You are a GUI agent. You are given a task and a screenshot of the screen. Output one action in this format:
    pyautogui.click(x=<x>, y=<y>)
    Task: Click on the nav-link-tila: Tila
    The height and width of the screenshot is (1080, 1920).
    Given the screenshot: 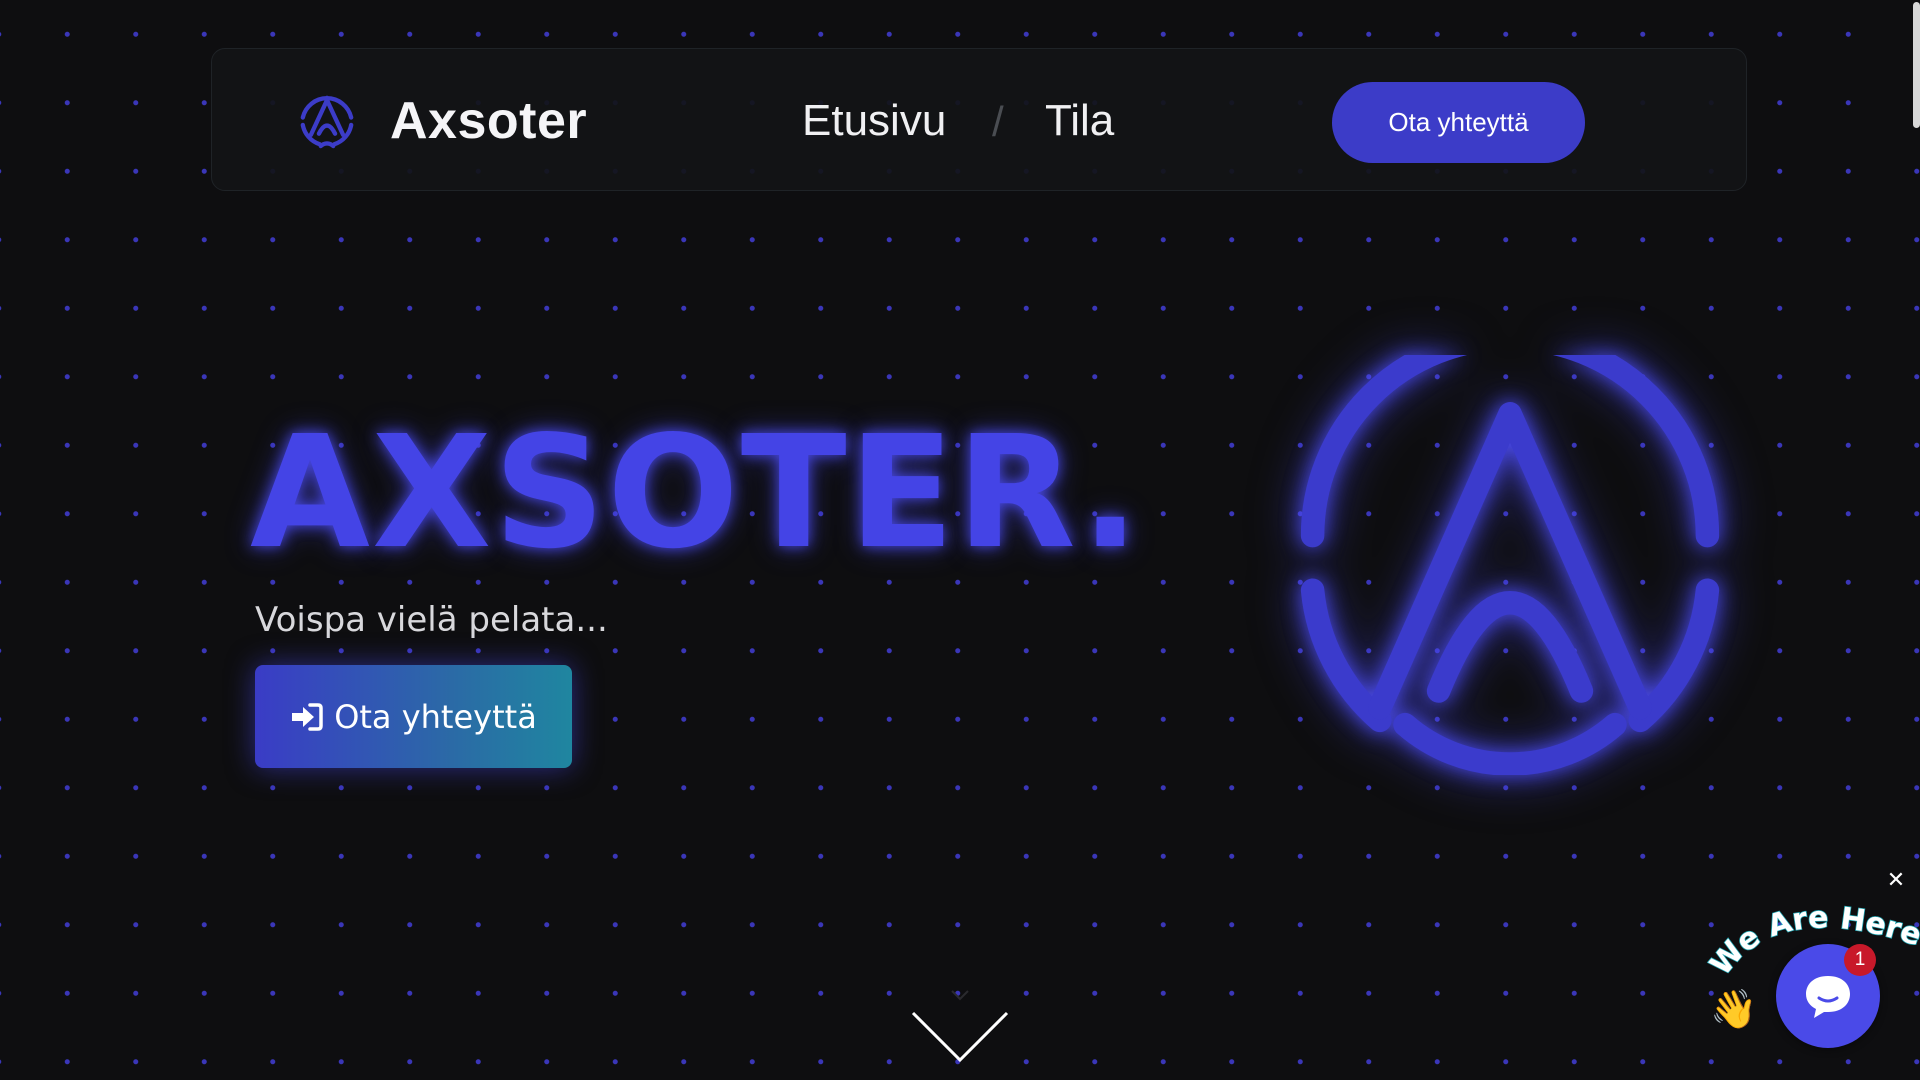 What is the action you would take?
    pyautogui.click(x=1079, y=120)
    